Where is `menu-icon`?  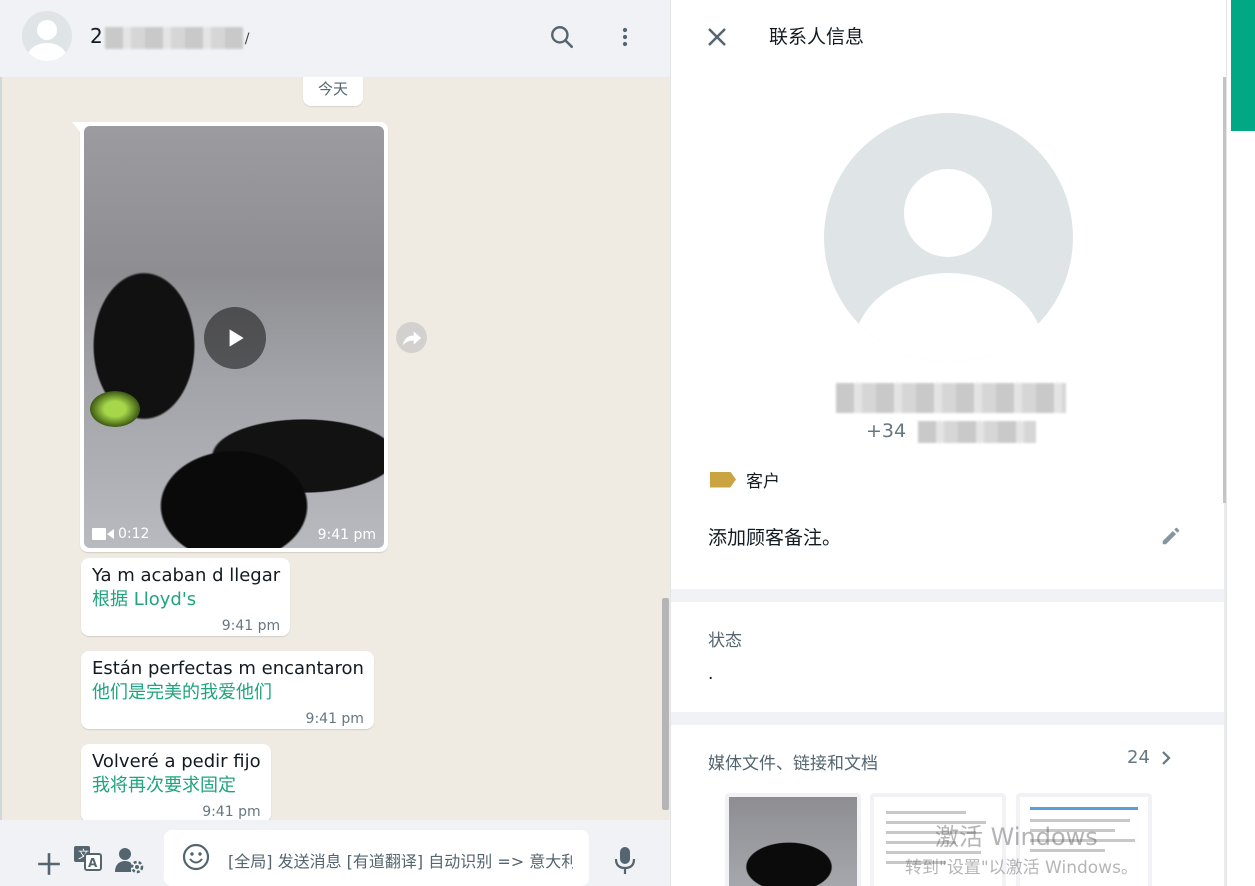
menu-icon is located at coordinates (625, 37).